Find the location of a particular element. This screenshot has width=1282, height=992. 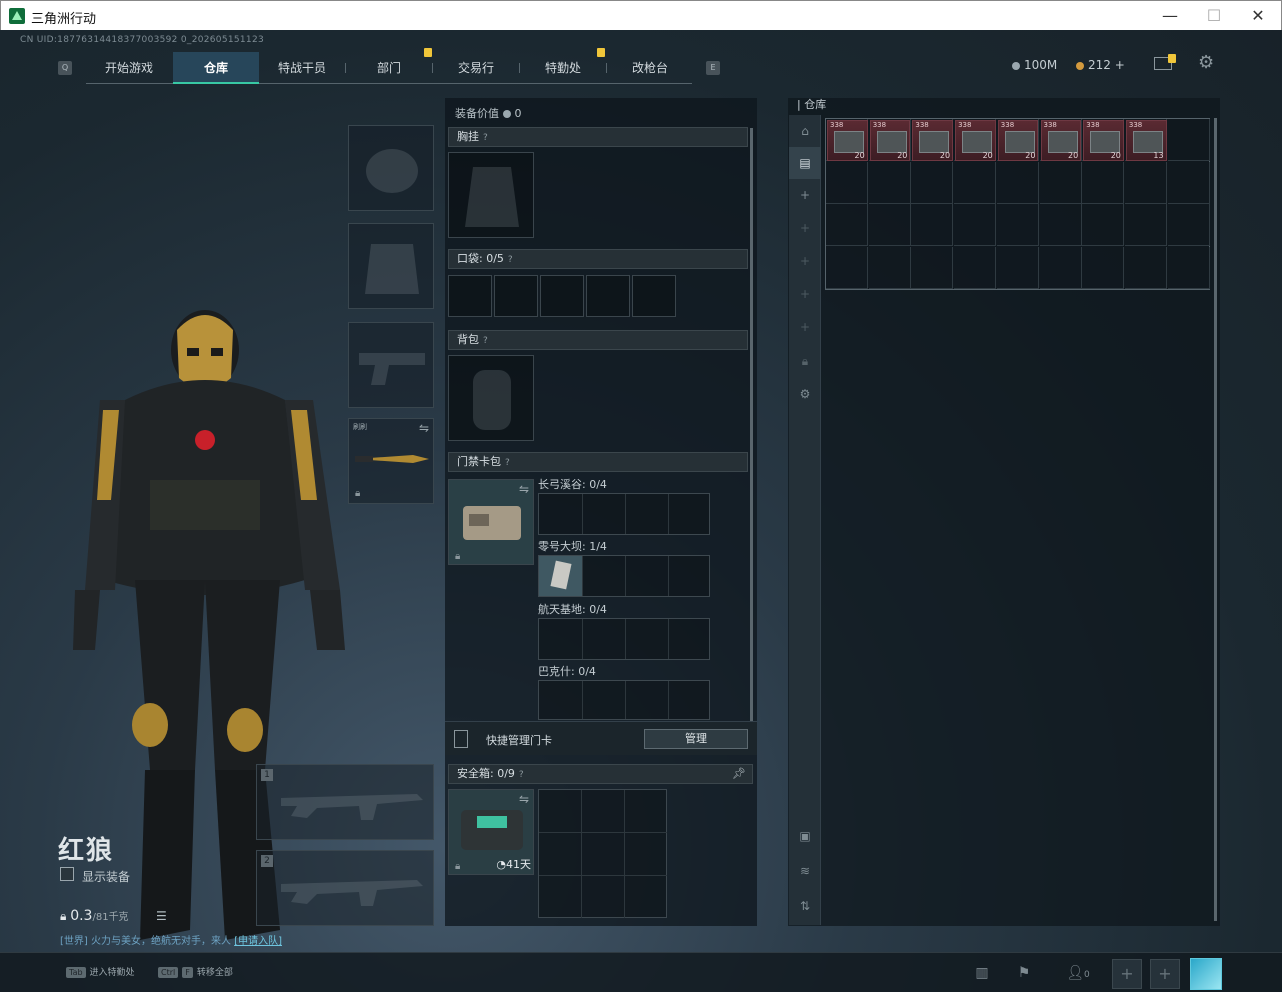

equipment-scrollbar is located at coordinates (751, 428).